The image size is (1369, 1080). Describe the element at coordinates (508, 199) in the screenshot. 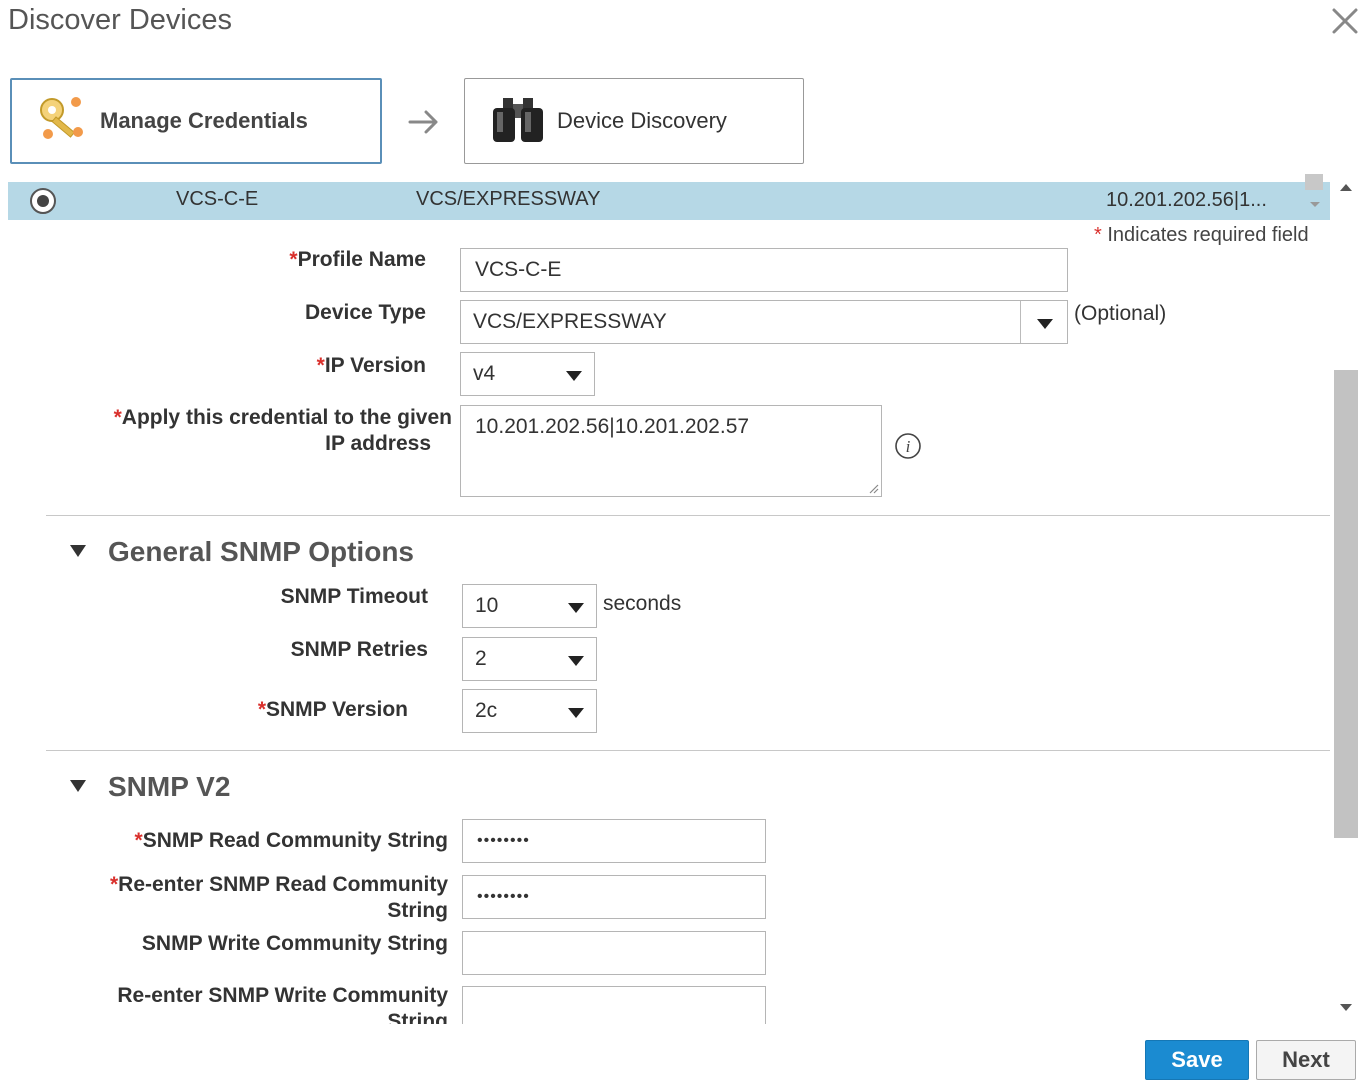

I see `row-device-type: VCS/EXPRESSWAY` at that location.